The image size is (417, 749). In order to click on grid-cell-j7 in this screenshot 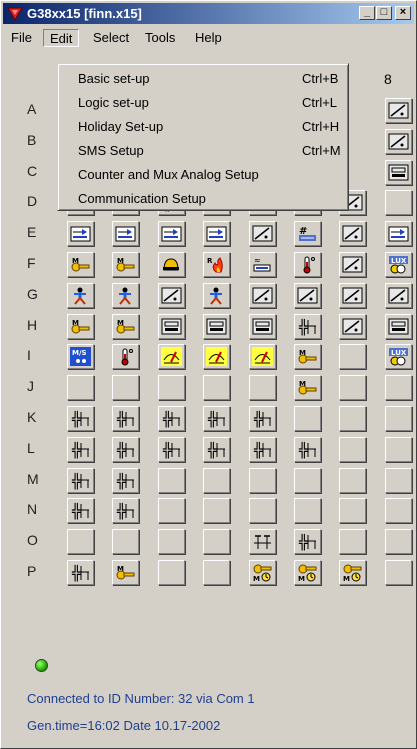, I will do `click(353, 388)`.